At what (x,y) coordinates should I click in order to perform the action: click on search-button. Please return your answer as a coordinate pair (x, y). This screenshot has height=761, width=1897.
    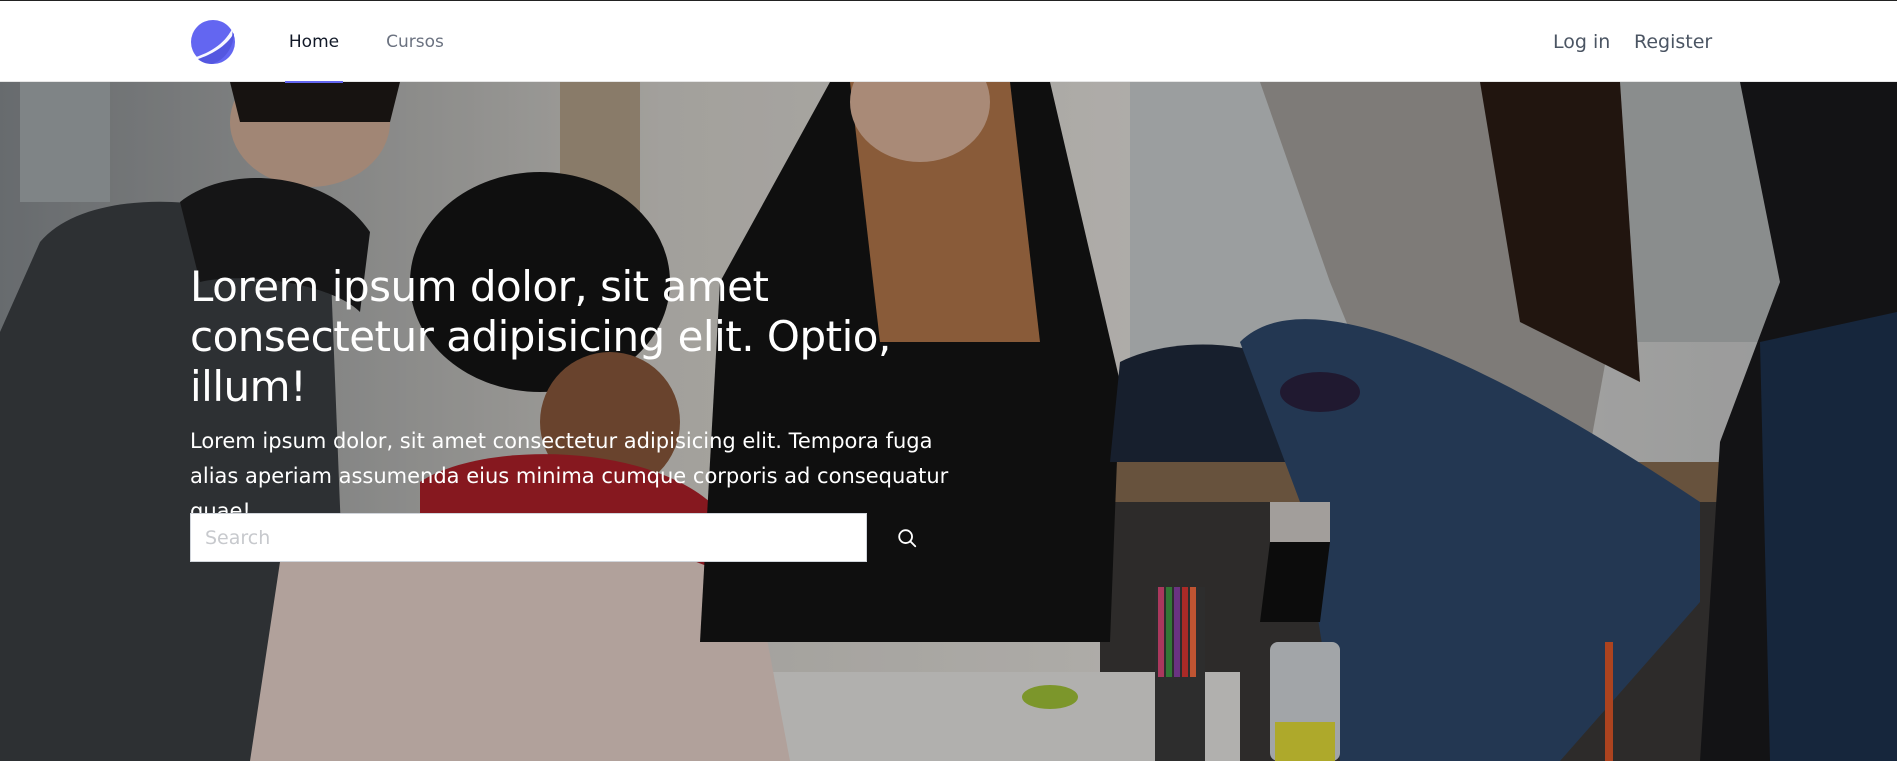
    Looking at the image, I should click on (907, 537).